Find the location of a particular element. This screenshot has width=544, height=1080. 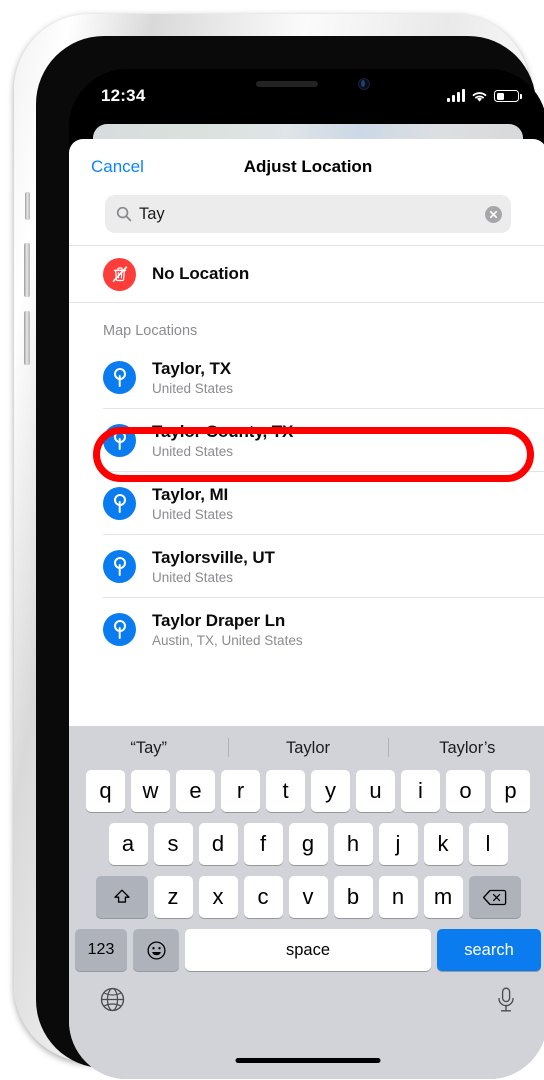

volume-down-button is located at coordinates (27, 338).